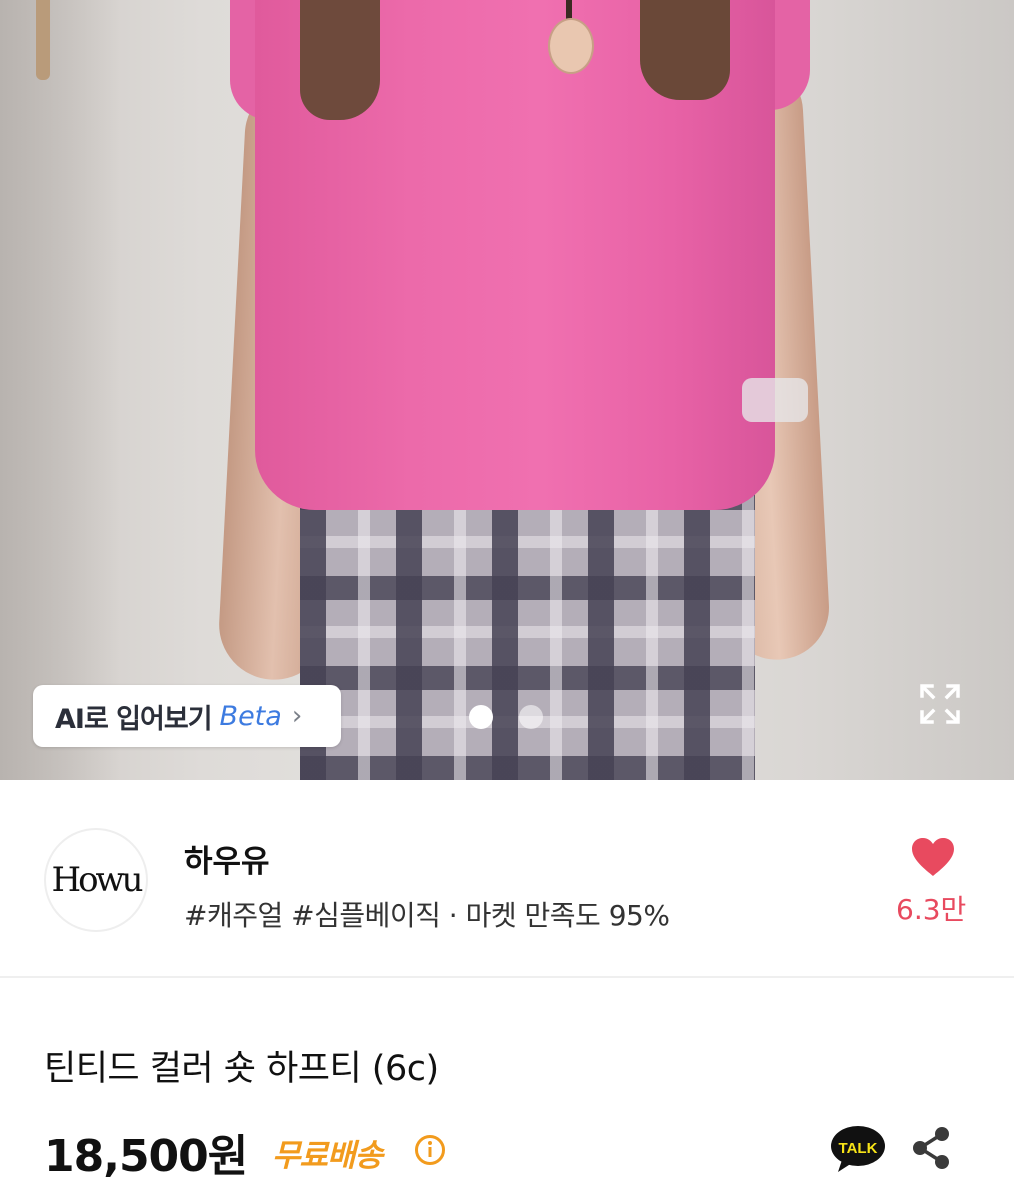 The width and height of the screenshot is (1014, 1200). Describe the element at coordinates (297, 716) in the screenshot. I see `chevron-right-icon: ›` at that location.